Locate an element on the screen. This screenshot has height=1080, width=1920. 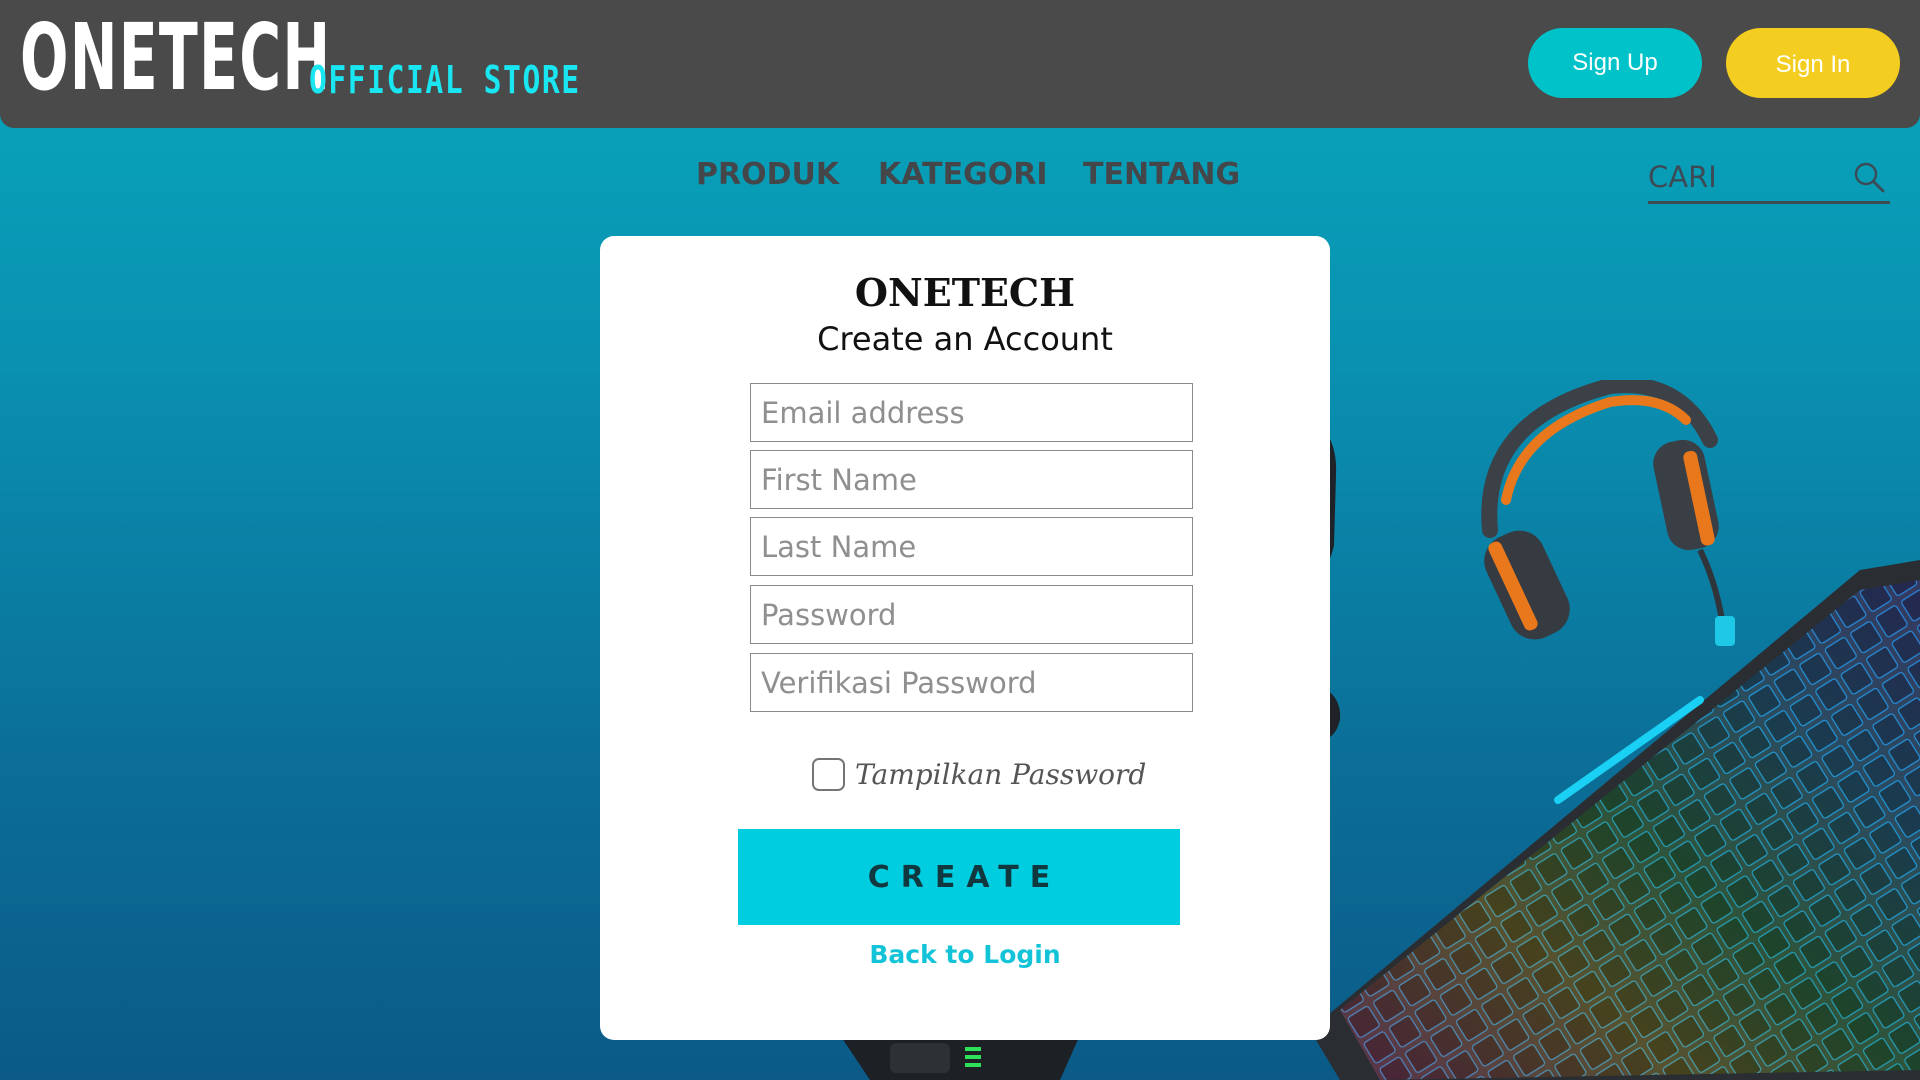
create-button: CREATE is located at coordinates (959, 877).